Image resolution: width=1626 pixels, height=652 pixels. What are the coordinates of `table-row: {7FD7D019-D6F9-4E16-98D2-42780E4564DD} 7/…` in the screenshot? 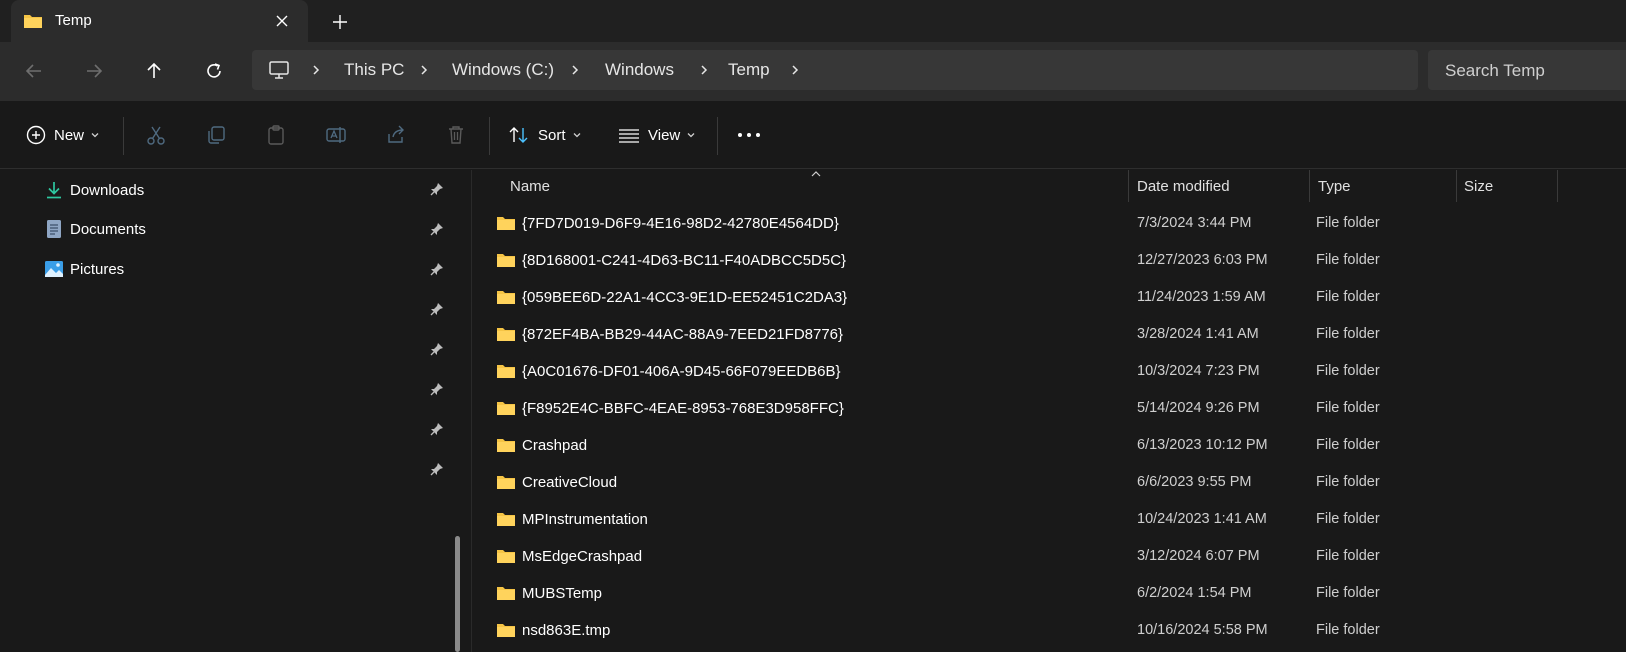 It's located at (1049, 224).